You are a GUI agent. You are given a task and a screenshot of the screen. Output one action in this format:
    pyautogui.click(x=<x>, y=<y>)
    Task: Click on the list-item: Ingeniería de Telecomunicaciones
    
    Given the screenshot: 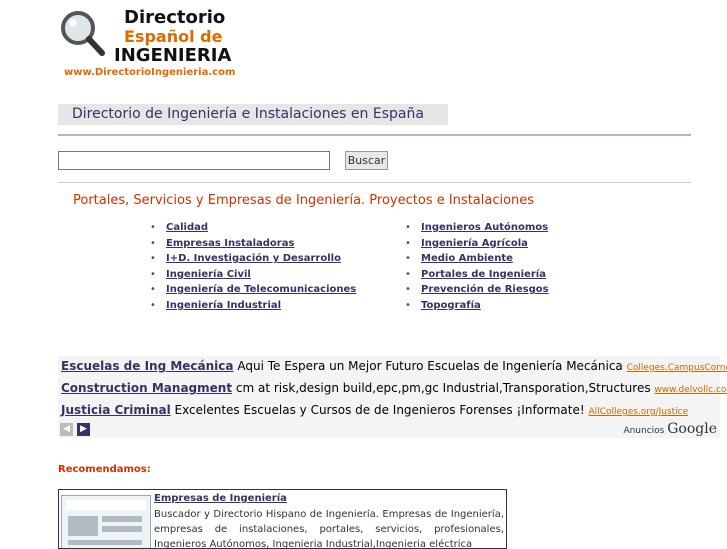 What is the action you would take?
    pyautogui.click(x=253, y=290)
    